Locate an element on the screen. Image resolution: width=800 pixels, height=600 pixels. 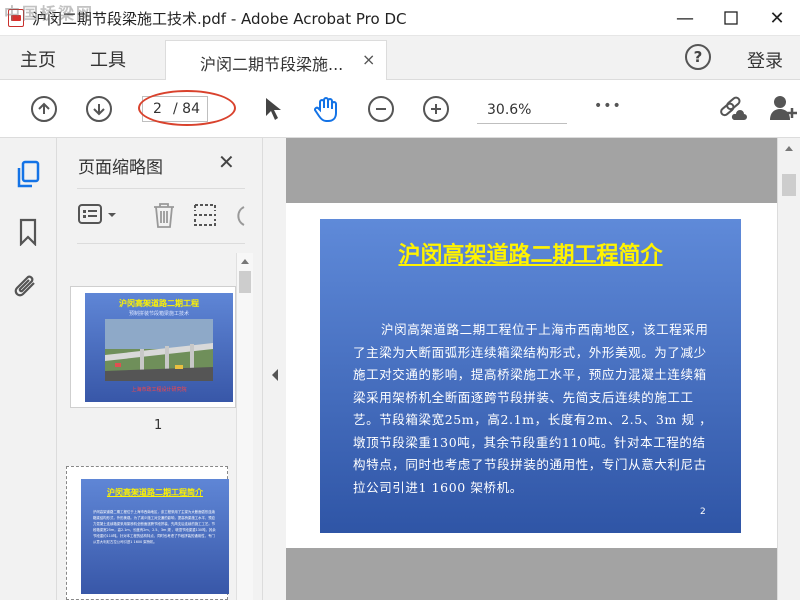
maximize-button is located at coordinates (731, 18).